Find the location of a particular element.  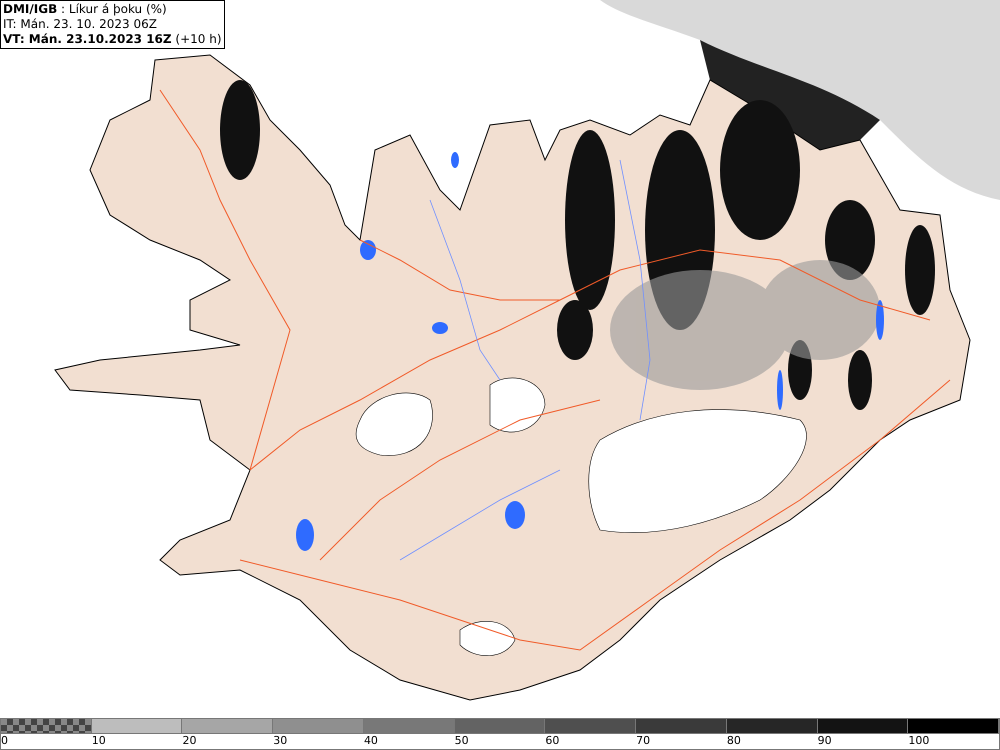

legend-label: 0 is located at coordinates (4, 741).